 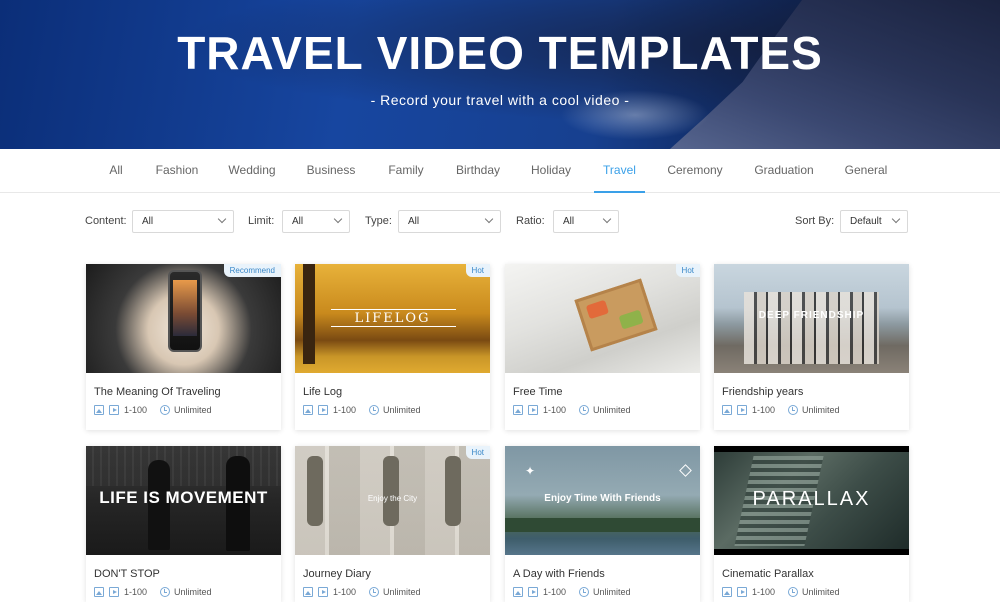 I want to click on page-subtitle: - Record your travel with a cool video -, so click(x=500, y=100).